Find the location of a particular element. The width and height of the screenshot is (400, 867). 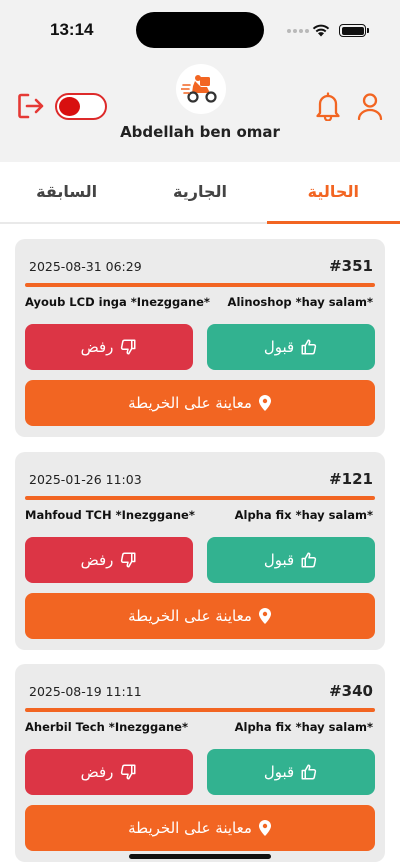

toggle-knob is located at coordinates (69, 106).